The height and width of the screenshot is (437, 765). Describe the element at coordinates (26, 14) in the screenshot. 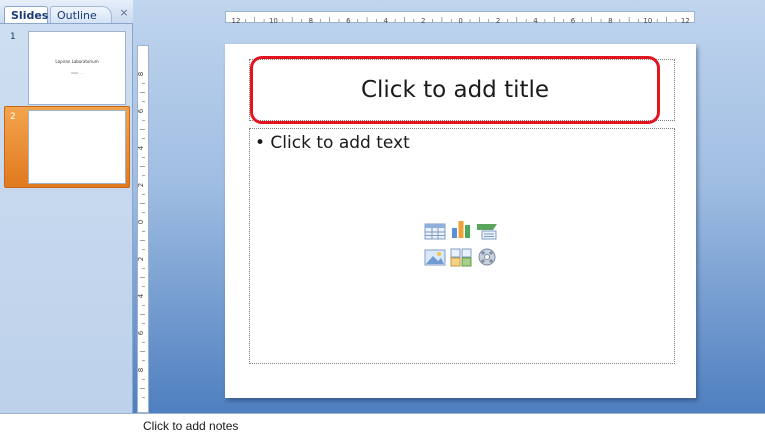

I see `tab-slides: Slides` at that location.